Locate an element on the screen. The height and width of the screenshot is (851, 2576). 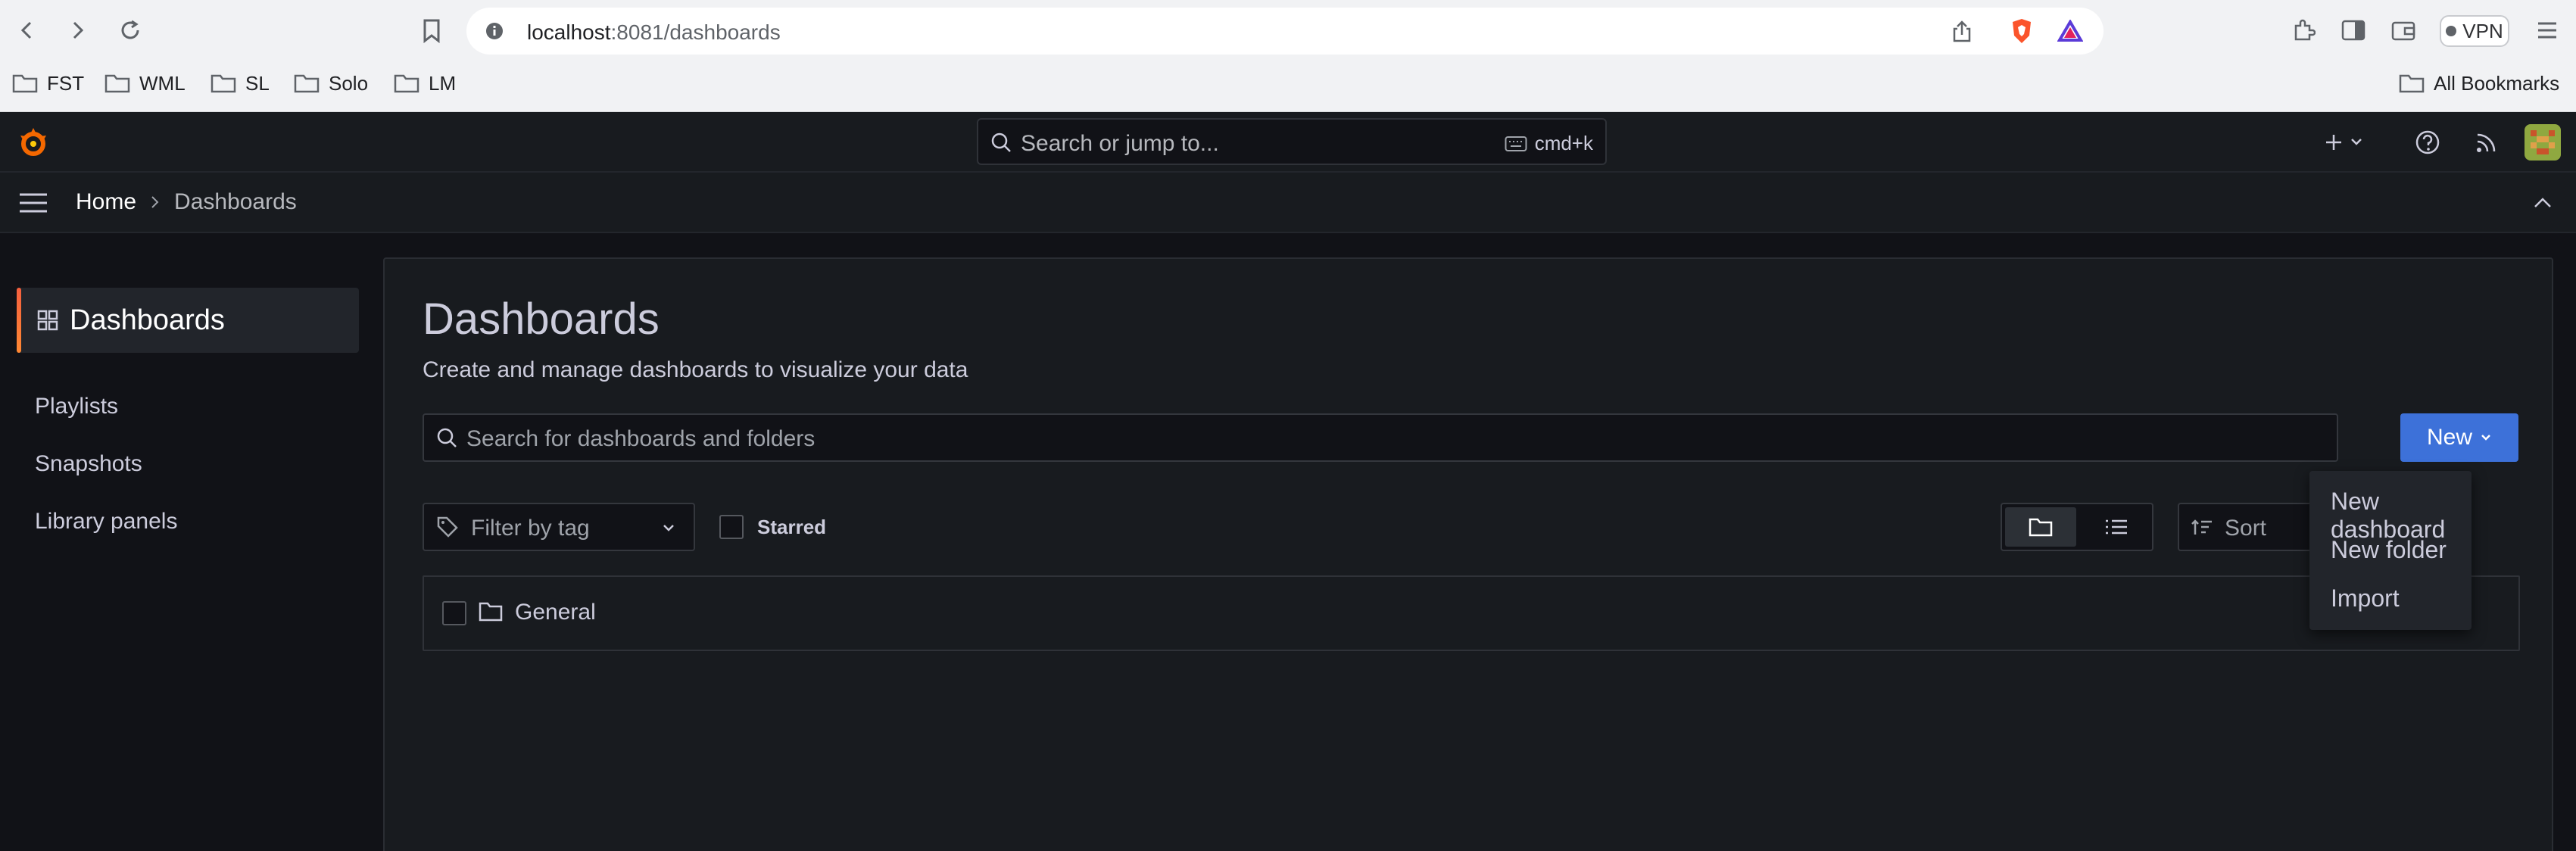
folder-row-label: General is located at coordinates (555, 612).